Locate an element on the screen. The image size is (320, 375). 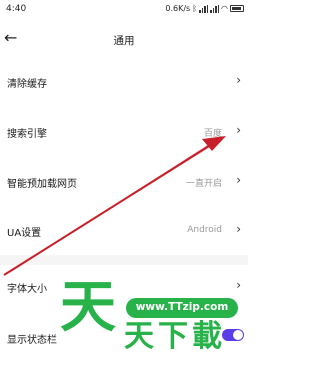
bluetooth-icon: ᛒ is located at coordinates (195, 8).